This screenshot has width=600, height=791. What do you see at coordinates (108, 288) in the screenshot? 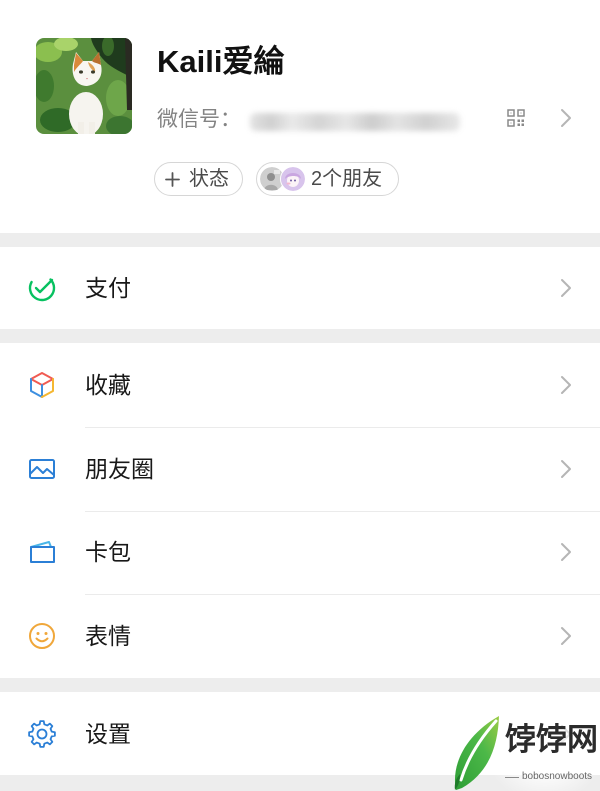
I see `menu-row-label: 支付` at bounding box center [108, 288].